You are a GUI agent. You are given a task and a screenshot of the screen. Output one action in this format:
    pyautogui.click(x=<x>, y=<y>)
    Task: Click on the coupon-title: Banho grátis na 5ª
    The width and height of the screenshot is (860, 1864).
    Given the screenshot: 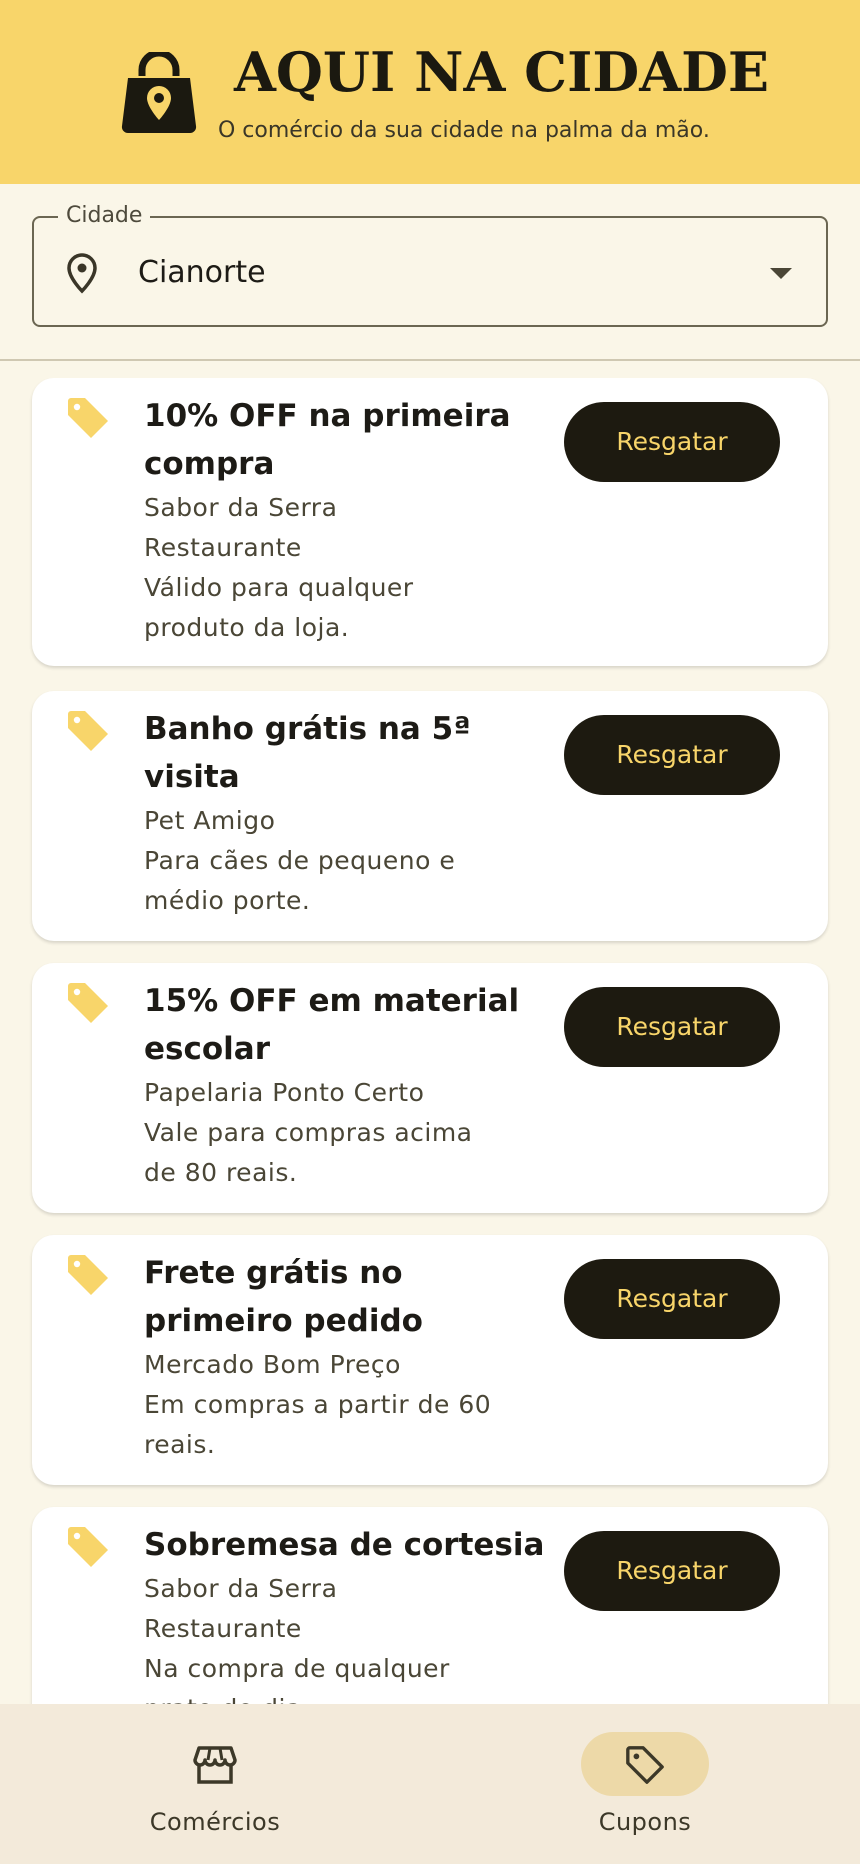 What is the action you would take?
    pyautogui.click(x=307, y=729)
    